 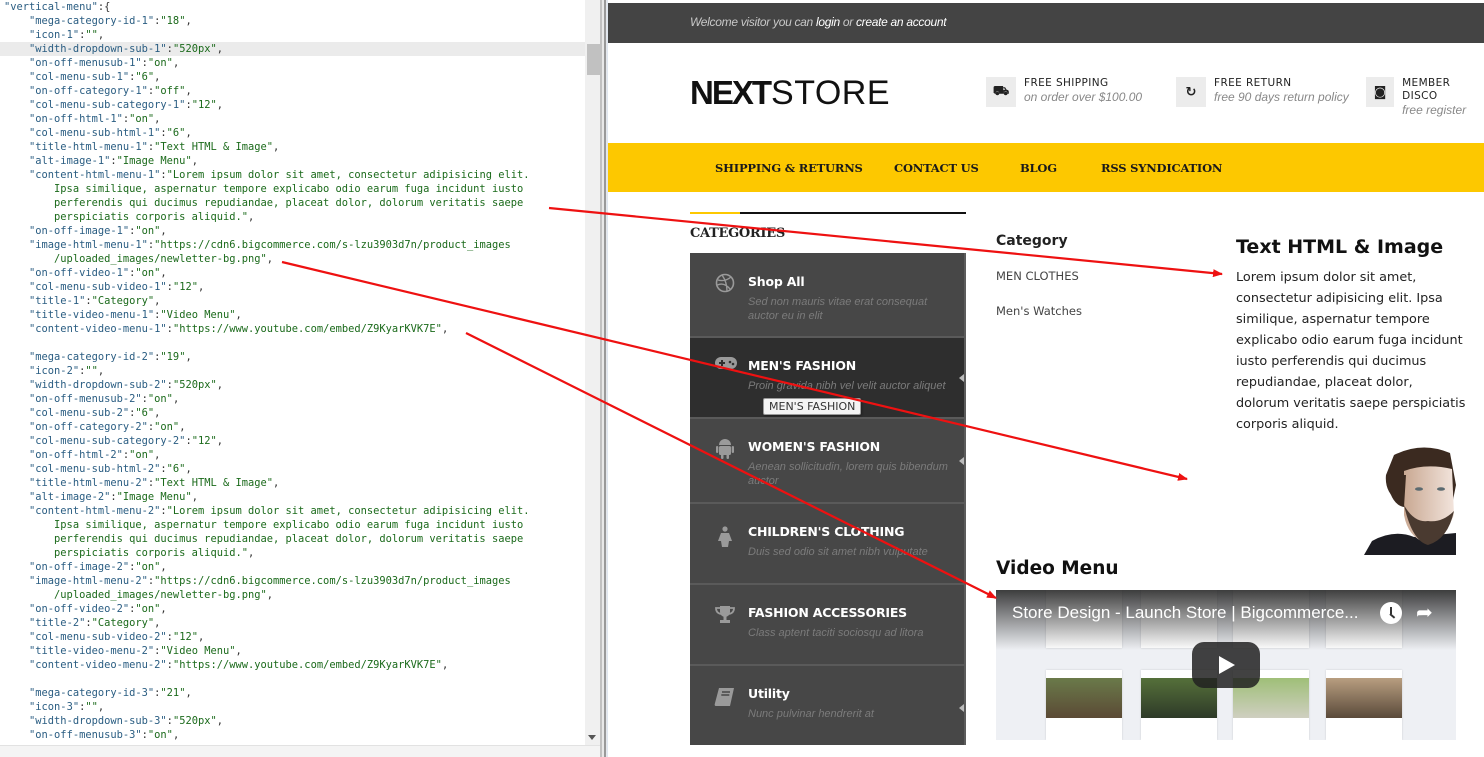 What do you see at coordinates (828, 22) in the screenshot?
I see `login-link: login` at bounding box center [828, 22].